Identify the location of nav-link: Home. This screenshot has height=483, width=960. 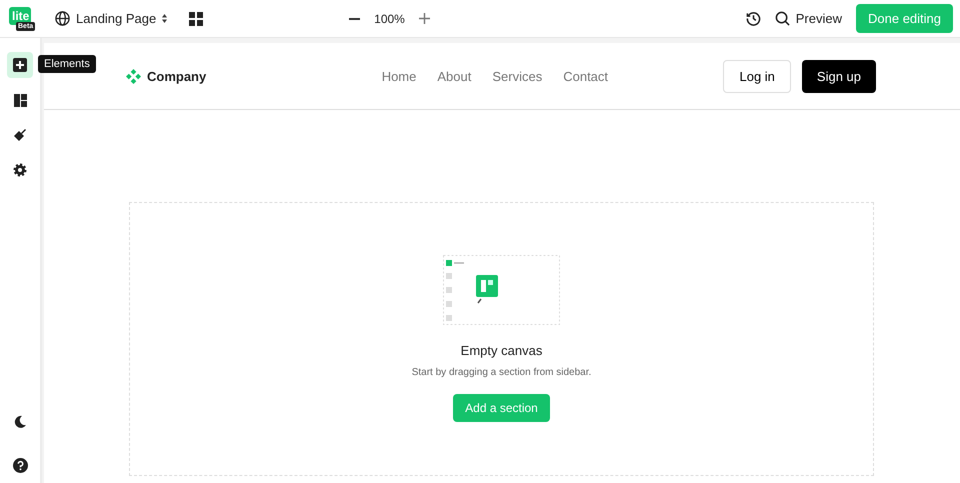
(399, 76).